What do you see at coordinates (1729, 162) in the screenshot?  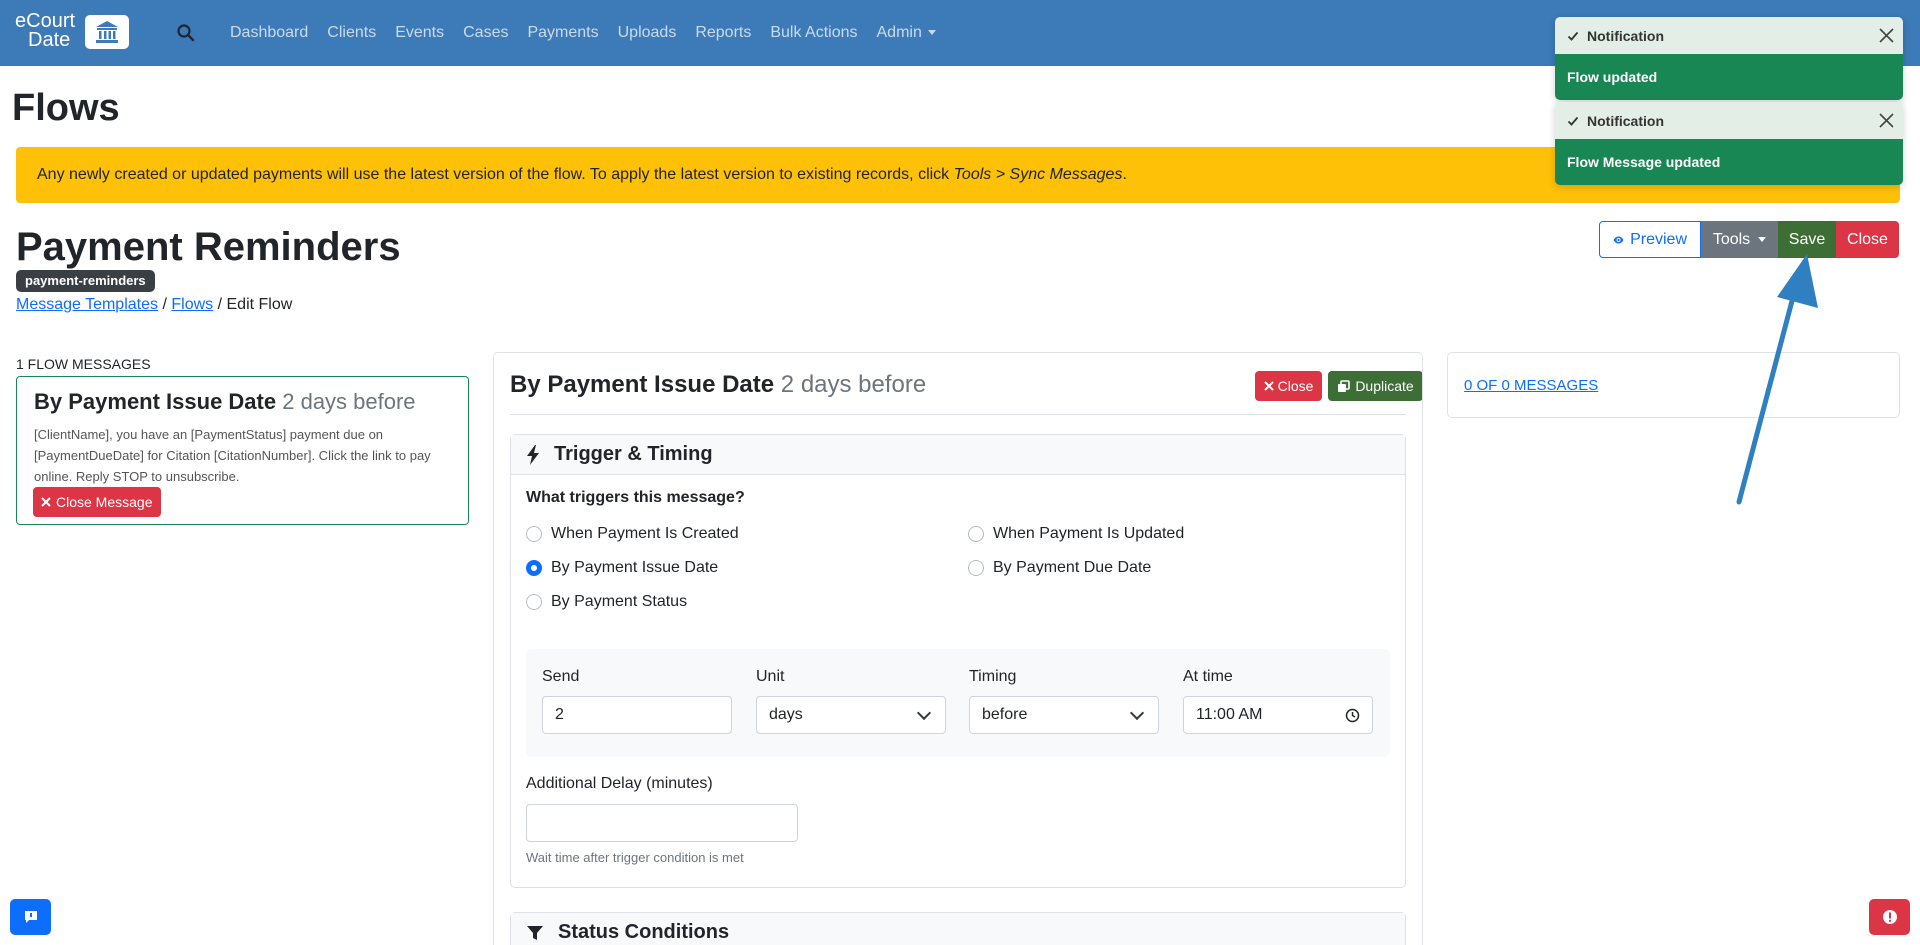 I see `toast-body: Flow Message updated` at bounding box center [1729, 162].